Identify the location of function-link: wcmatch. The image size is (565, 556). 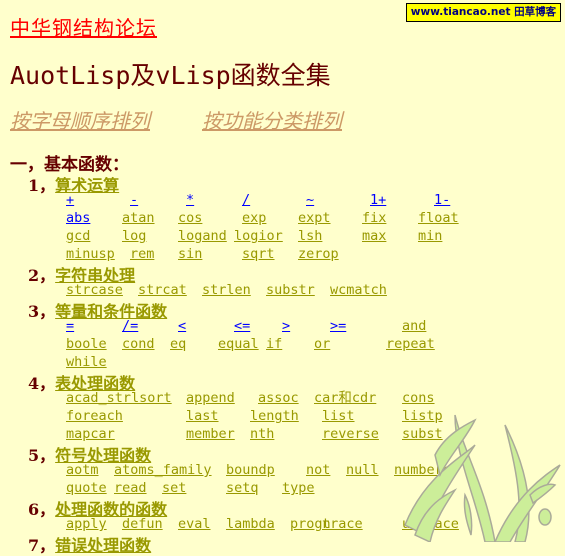
(358, 290).